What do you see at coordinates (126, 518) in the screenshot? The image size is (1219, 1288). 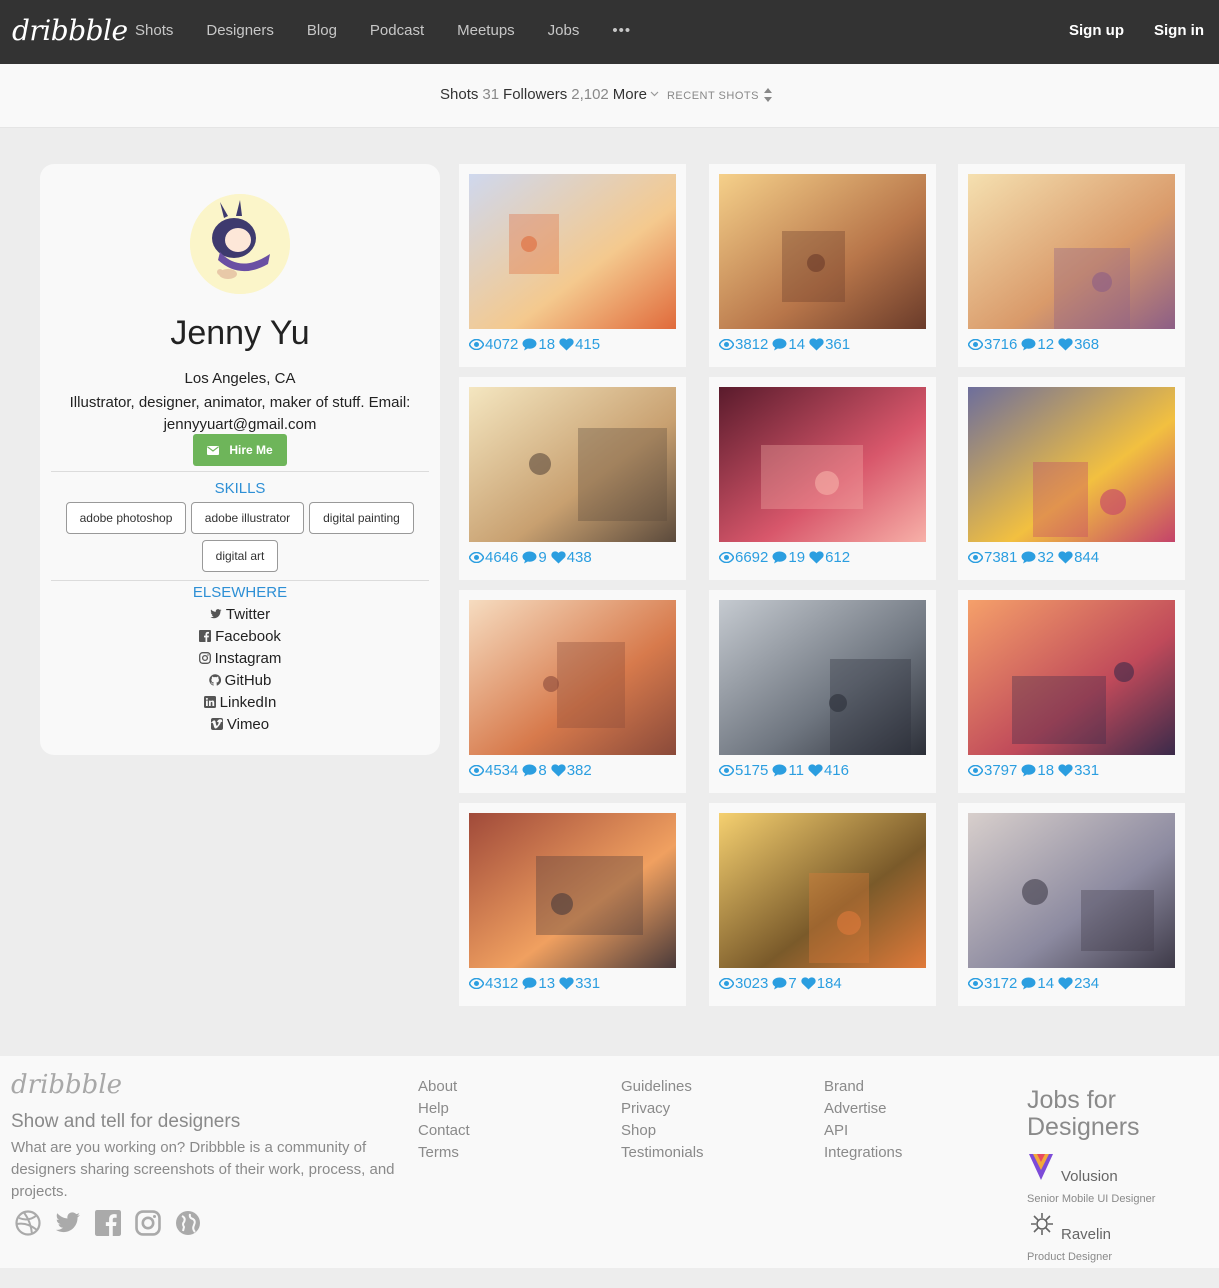 I see `skill-tag: adobe photoshop` at bounding box center [126, 518].